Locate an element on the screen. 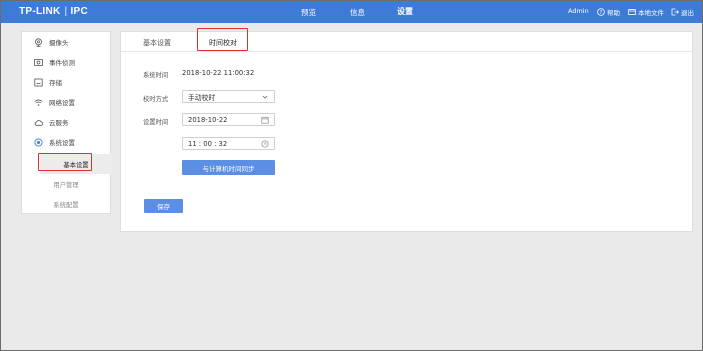  time-value: 11 : 00 : 32 is located at coordinates (208, 143).